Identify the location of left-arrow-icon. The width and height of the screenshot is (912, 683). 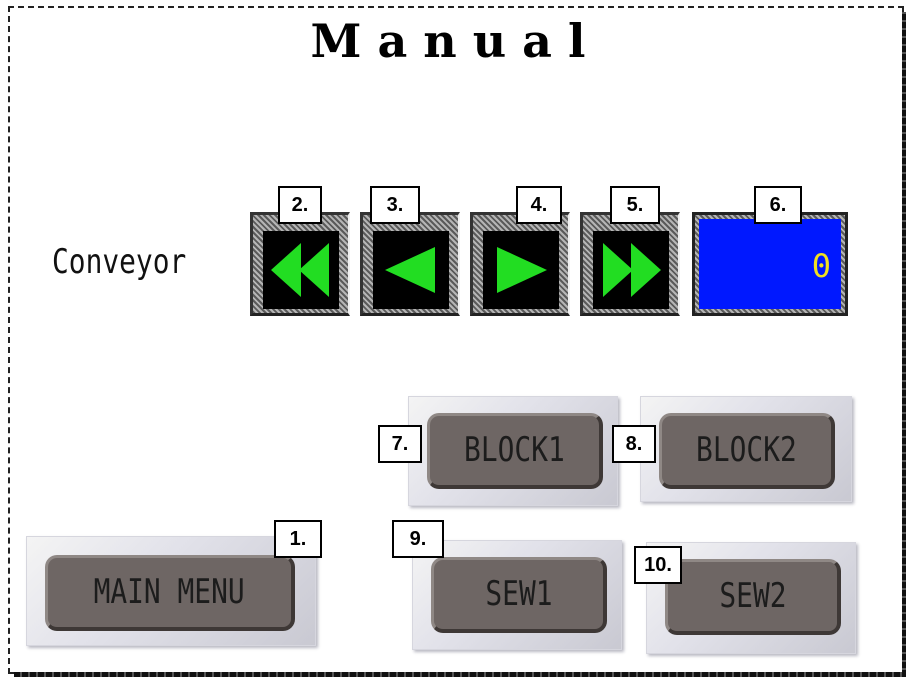
(410, 270).